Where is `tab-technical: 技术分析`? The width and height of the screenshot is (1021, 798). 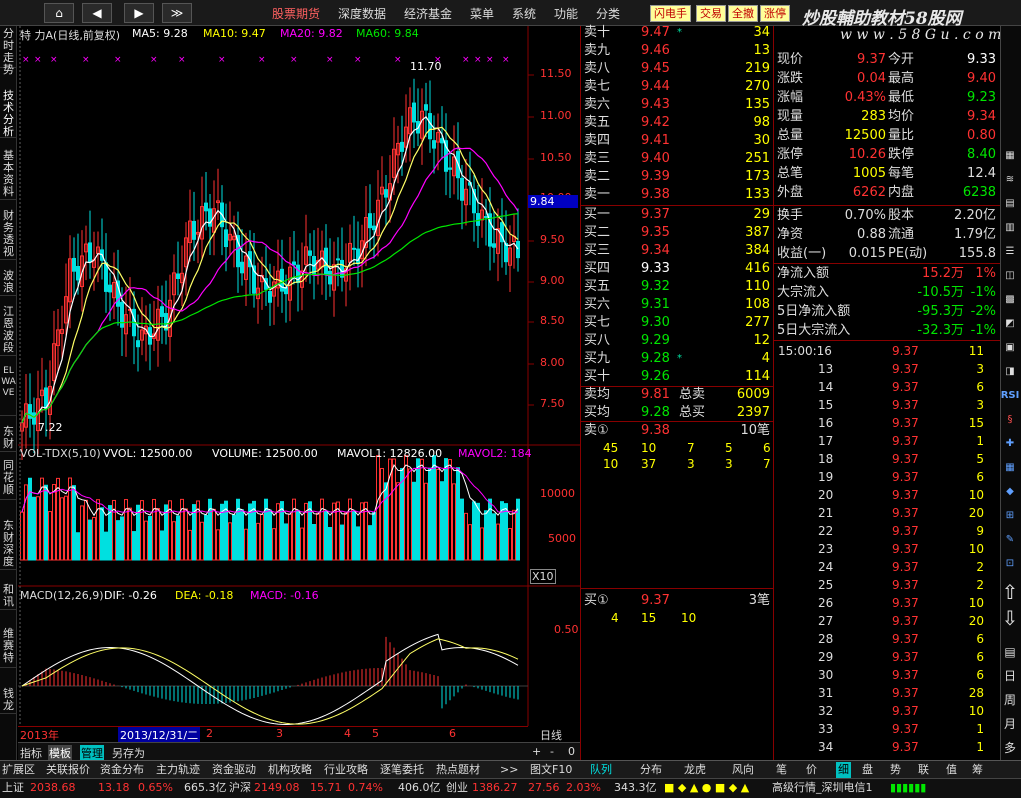
tab-technical: 技术分析 is located at coordinates (8, 114).